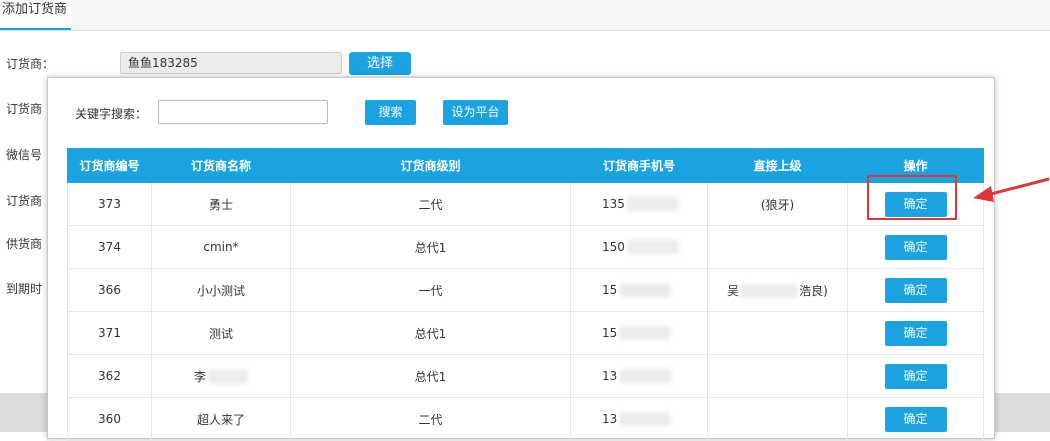  What do you see at coordinates (109, 247) in the screenshot?
I see `cell-id: 374` at bounding box center [109, 247].